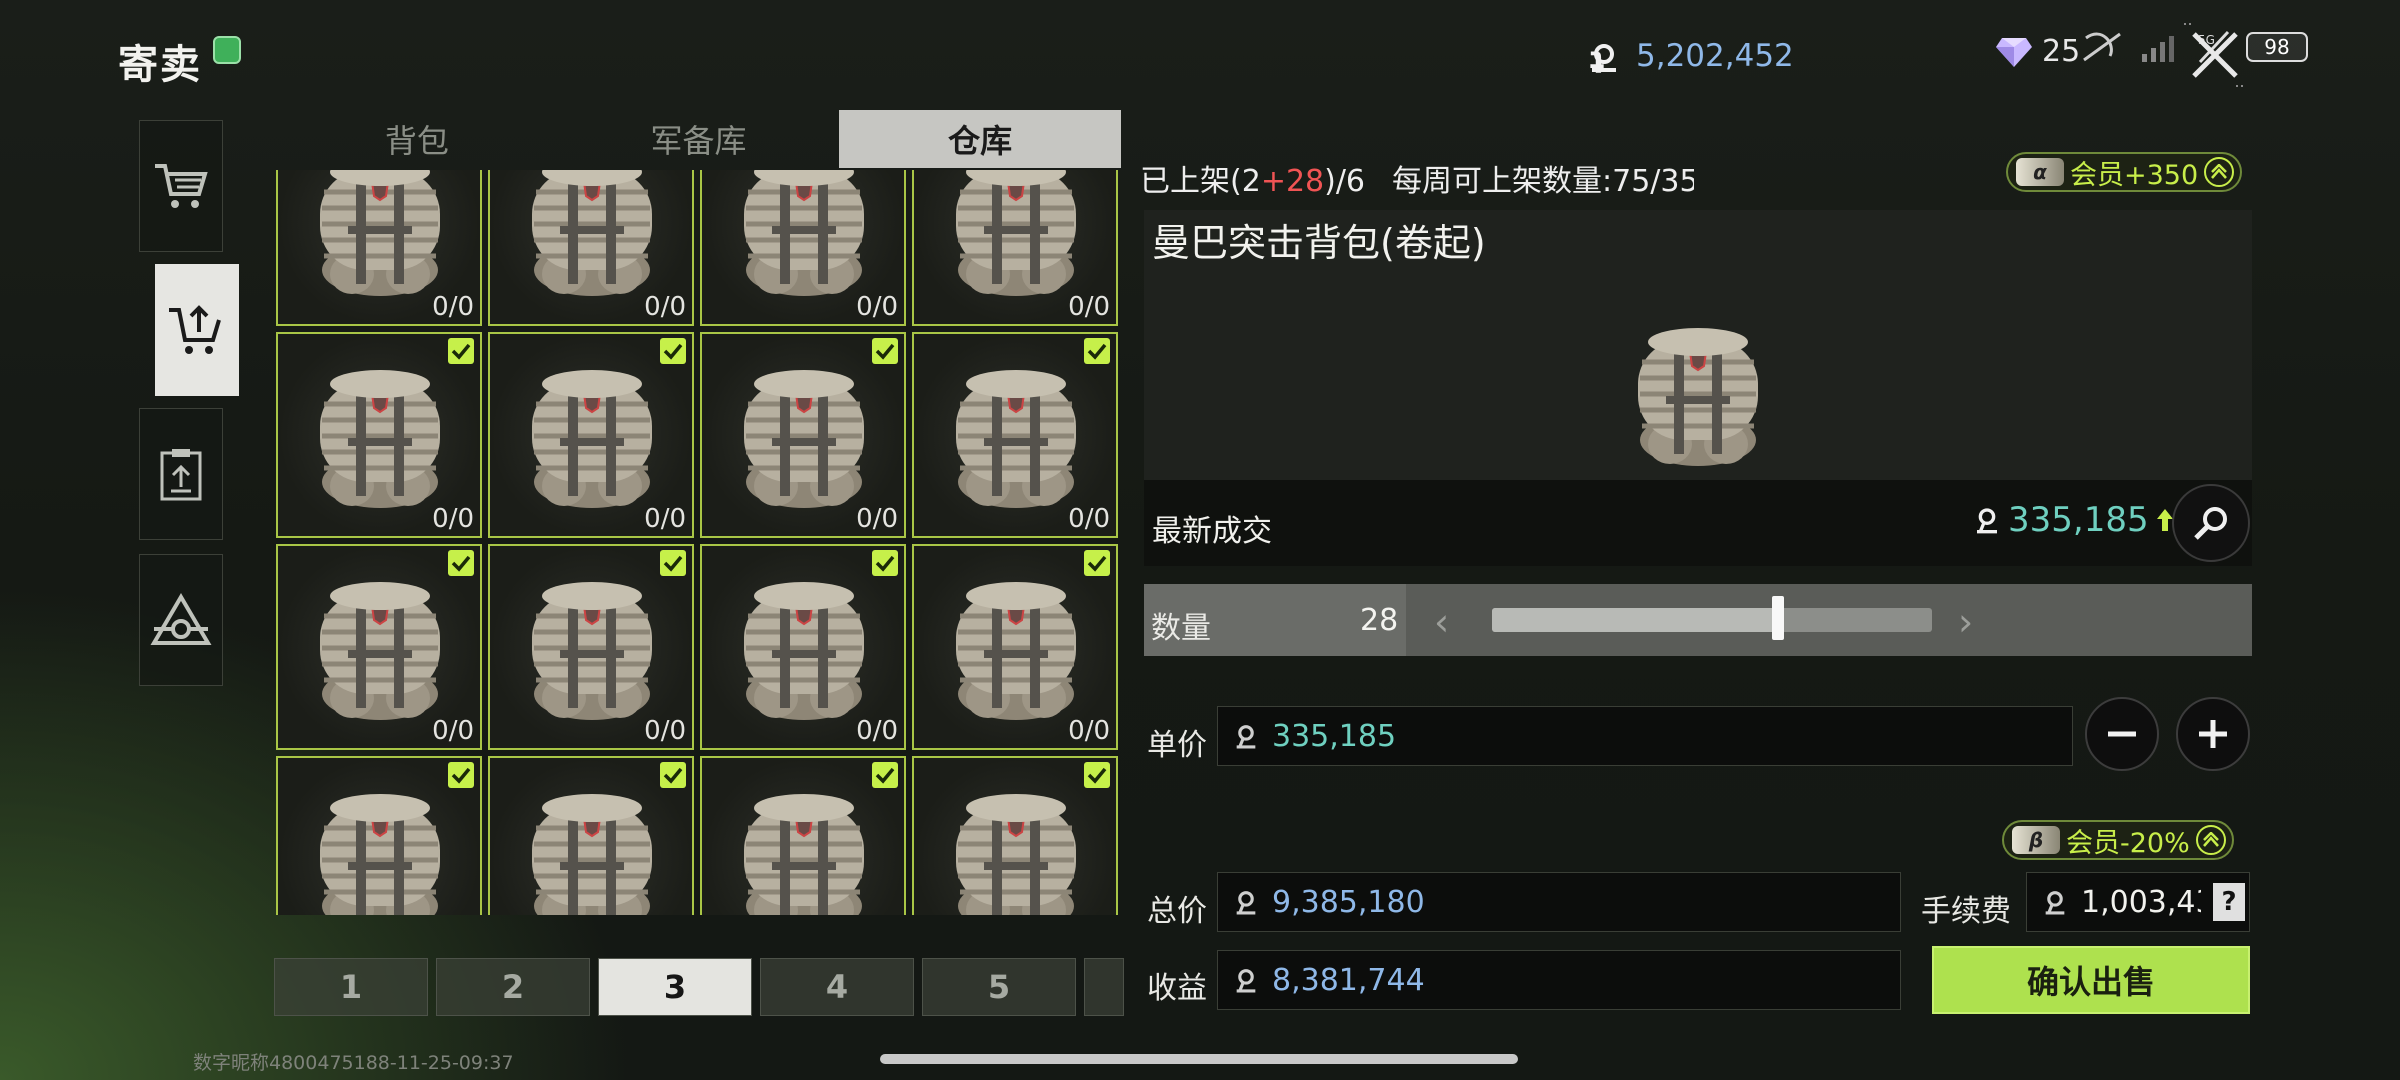 This screenshot has width=2400, height=1080. I want to click on minus-icon, so click(2122, 734).